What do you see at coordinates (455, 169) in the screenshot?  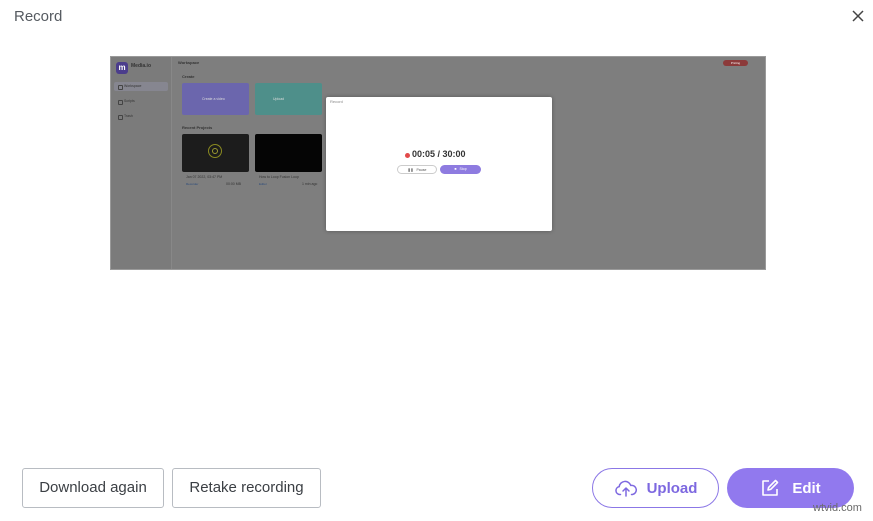 I see `stop-icon: ■` at bounding box center [455, 169].